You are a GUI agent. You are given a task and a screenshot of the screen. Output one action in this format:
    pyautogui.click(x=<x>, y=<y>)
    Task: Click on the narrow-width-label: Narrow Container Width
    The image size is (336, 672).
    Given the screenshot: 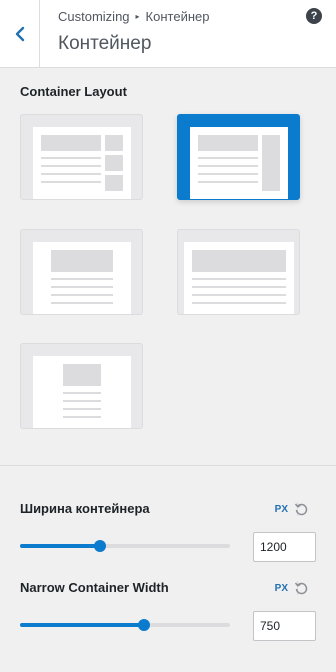 What is the action you would take?
    pyautogui.click(x=94, y=587)
    